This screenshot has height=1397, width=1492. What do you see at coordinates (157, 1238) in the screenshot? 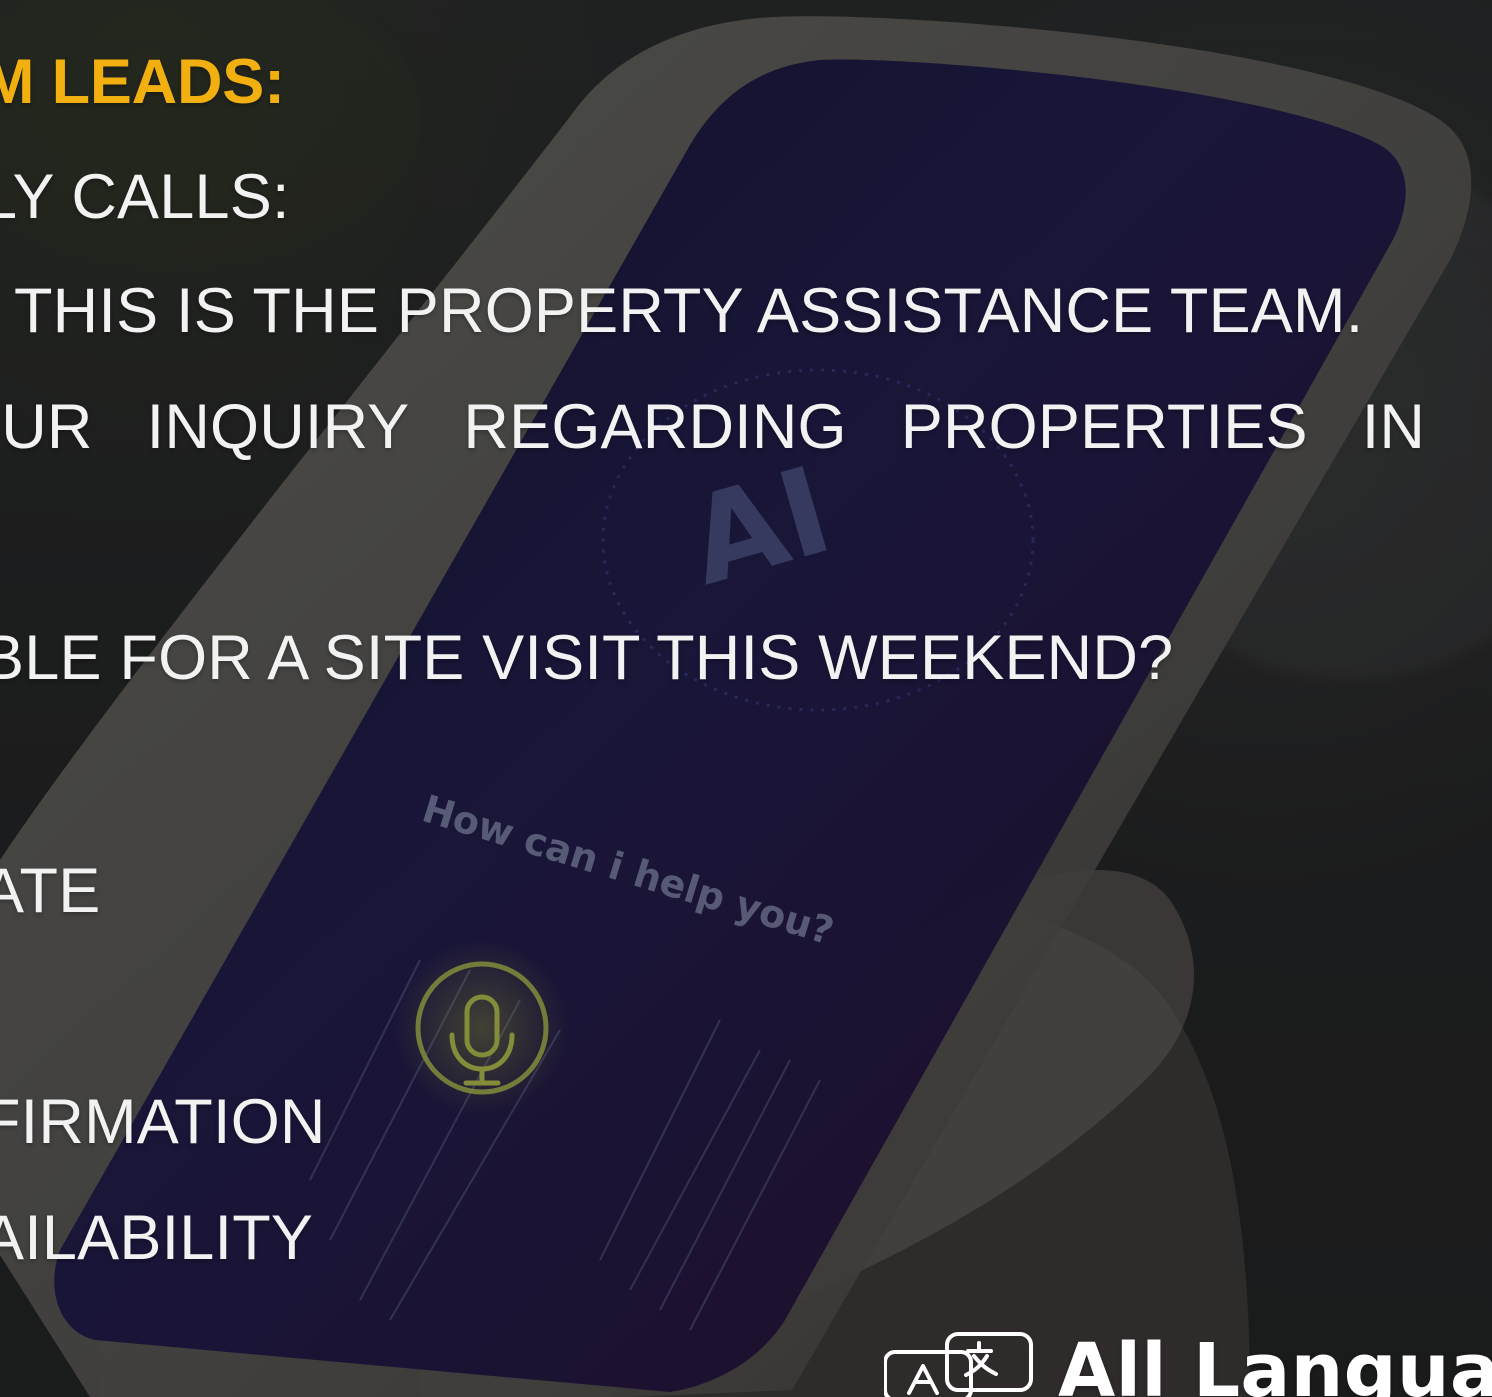
I see `cut-off-ailability-line: AILABILITY` at bounding box center [157, 1238].